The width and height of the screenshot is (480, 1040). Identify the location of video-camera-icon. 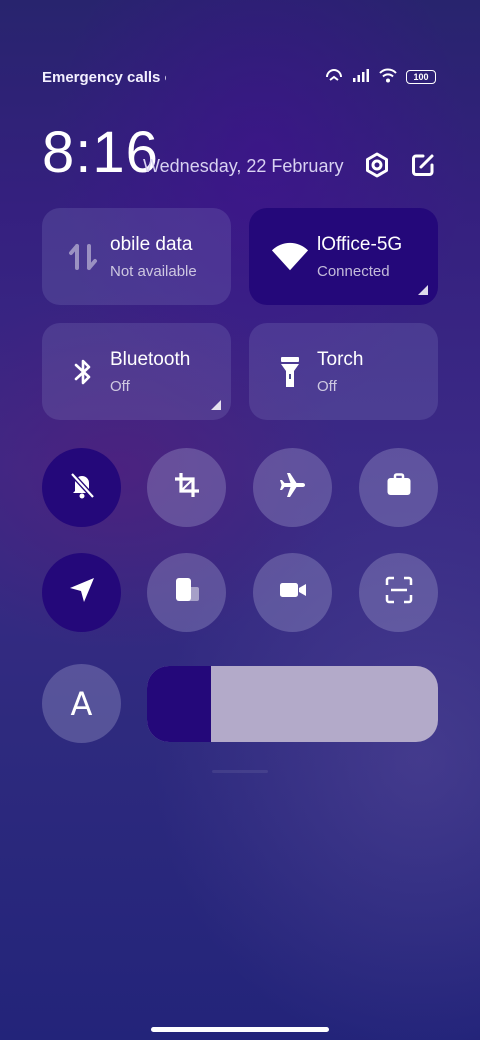
(293, 592).